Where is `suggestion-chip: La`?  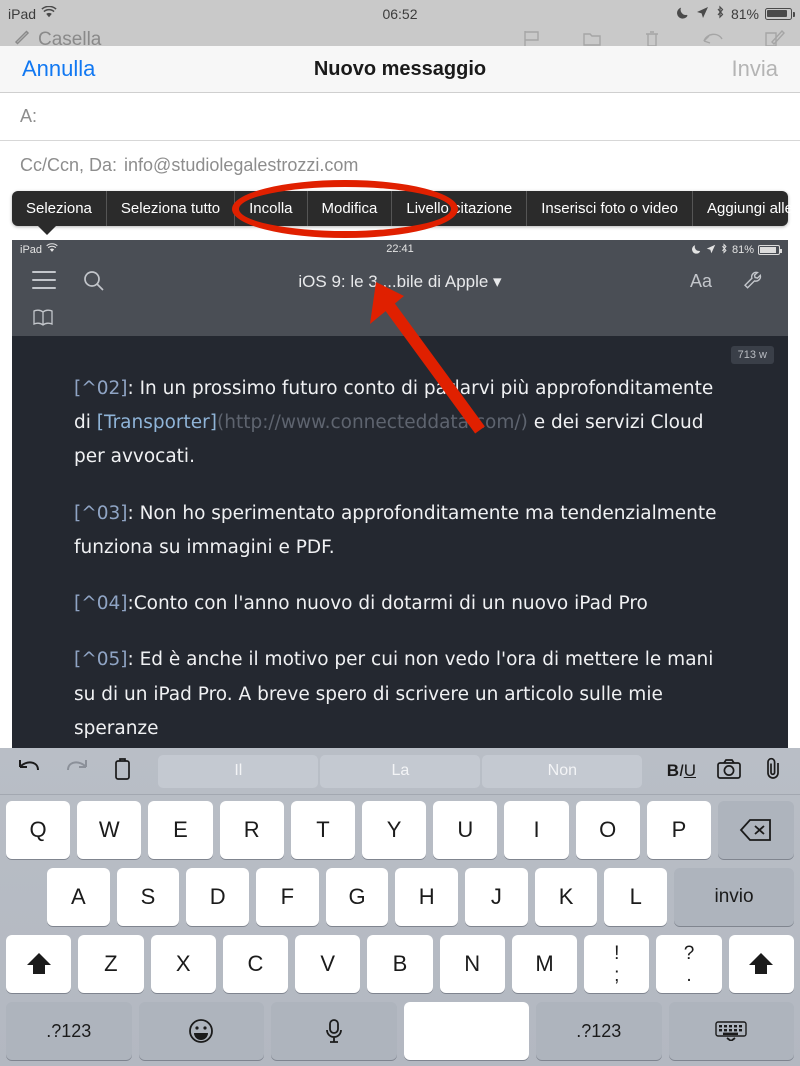
suggestion-chip: La is located at coordinates (400, 771).